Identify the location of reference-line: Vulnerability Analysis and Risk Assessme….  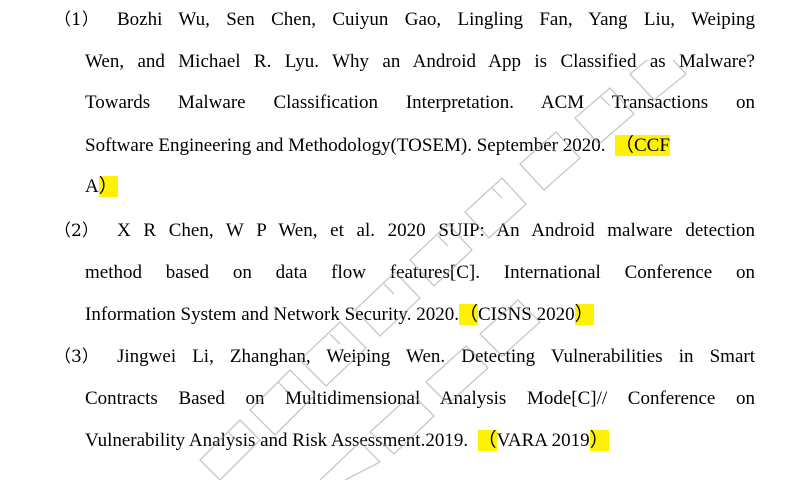
(420, 441).